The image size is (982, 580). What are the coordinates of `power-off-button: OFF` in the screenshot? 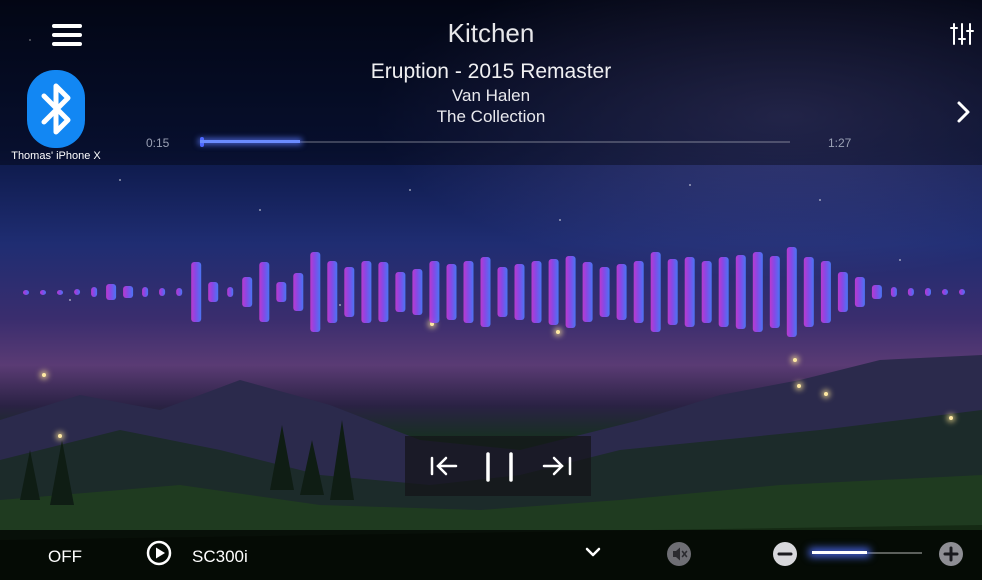 It's located at (65, 557).